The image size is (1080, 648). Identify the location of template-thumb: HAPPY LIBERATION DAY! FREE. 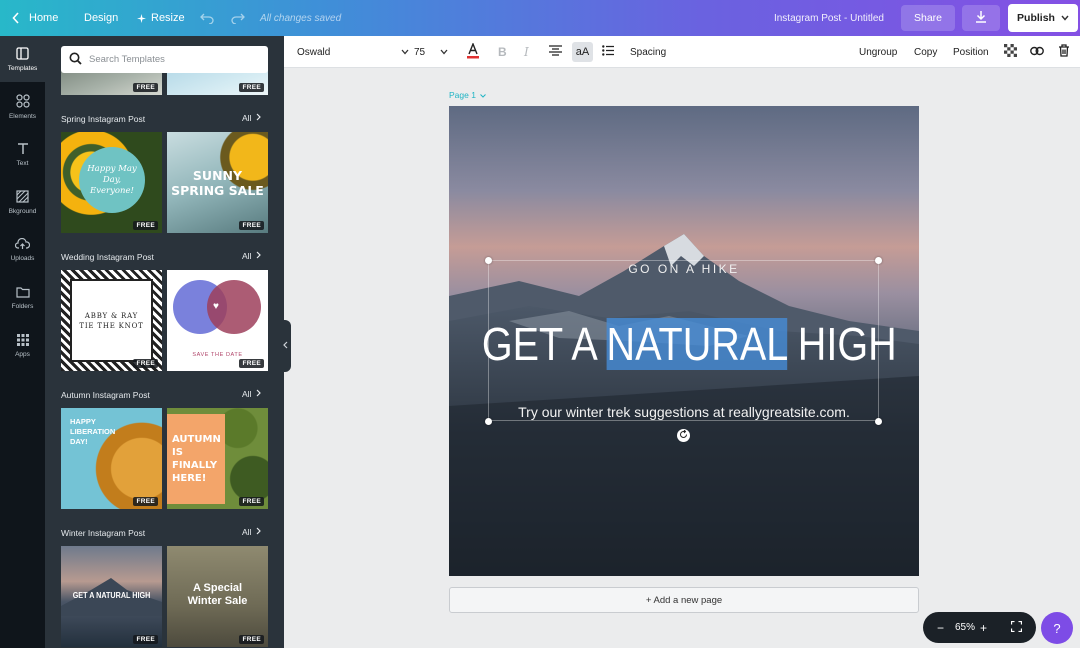
(111, 458).